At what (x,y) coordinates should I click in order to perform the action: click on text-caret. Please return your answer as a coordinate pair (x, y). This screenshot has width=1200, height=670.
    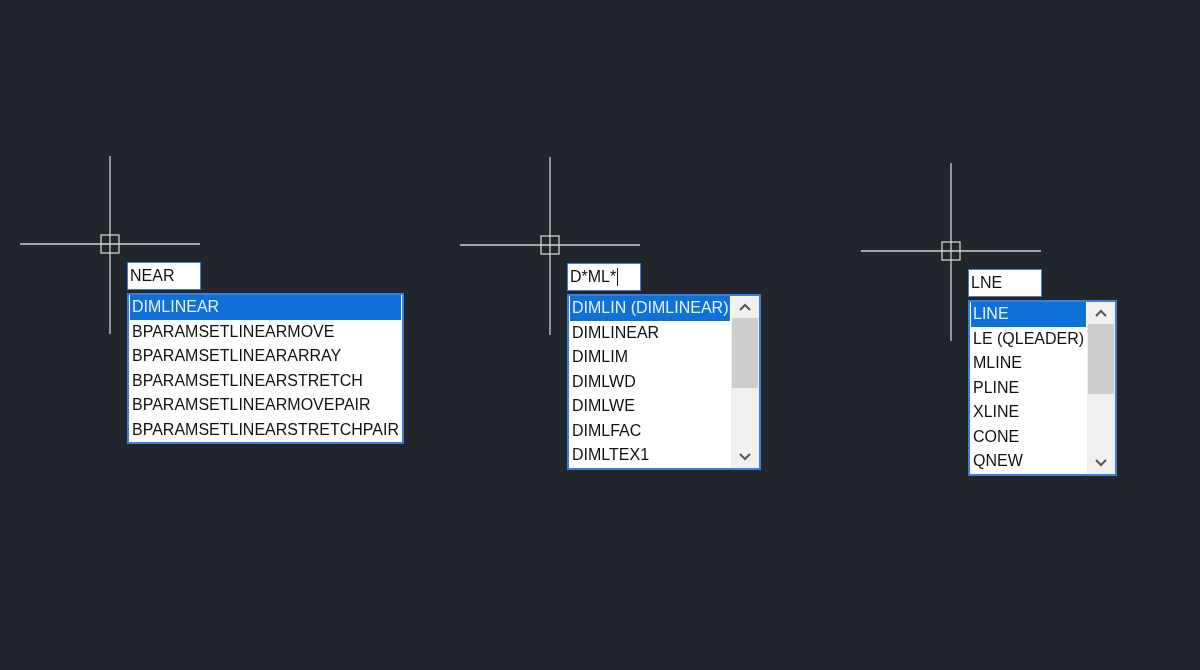
    Looking at the image, I should click on (618, 277).